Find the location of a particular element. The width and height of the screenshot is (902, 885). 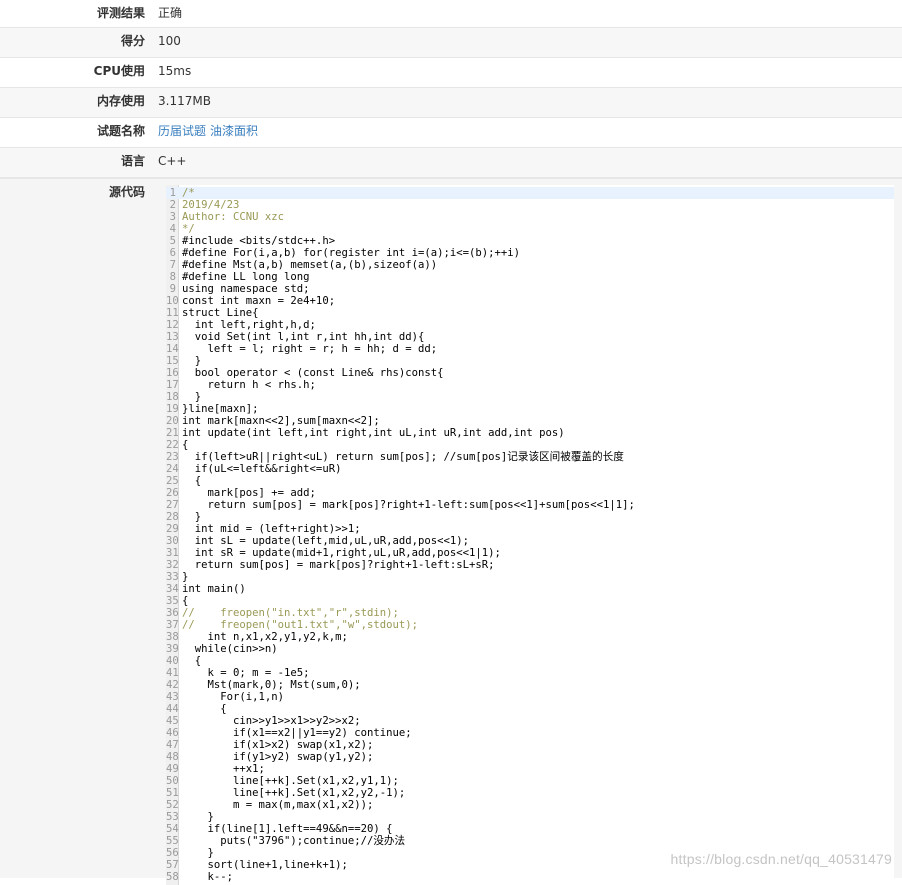

line-number: 2 is located at coordinates (172, 205).